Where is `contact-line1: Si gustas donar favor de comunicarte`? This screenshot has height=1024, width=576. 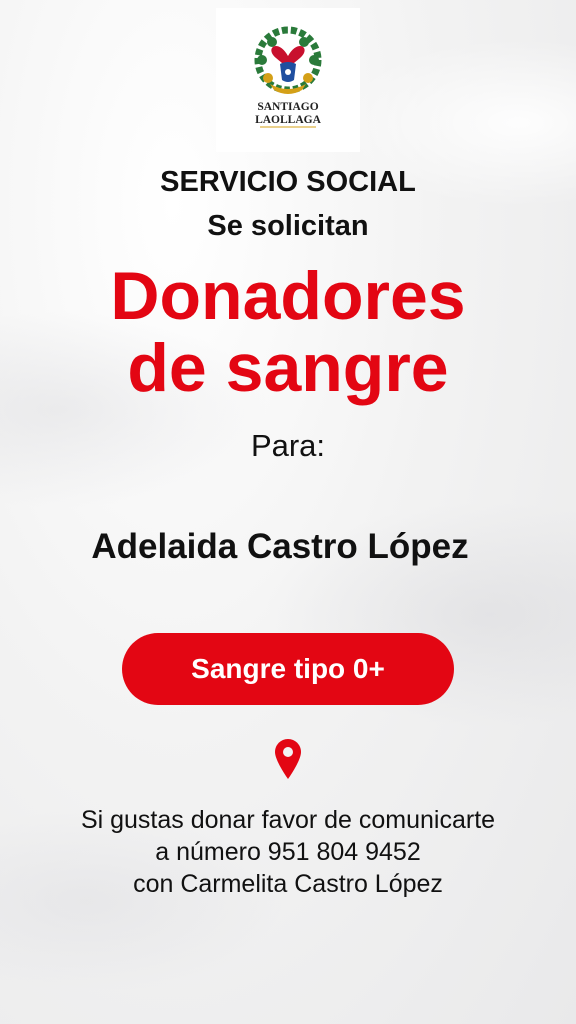 contact-line1: Si gustas donar favor de comunicarte is located at coordinates (288, 820).